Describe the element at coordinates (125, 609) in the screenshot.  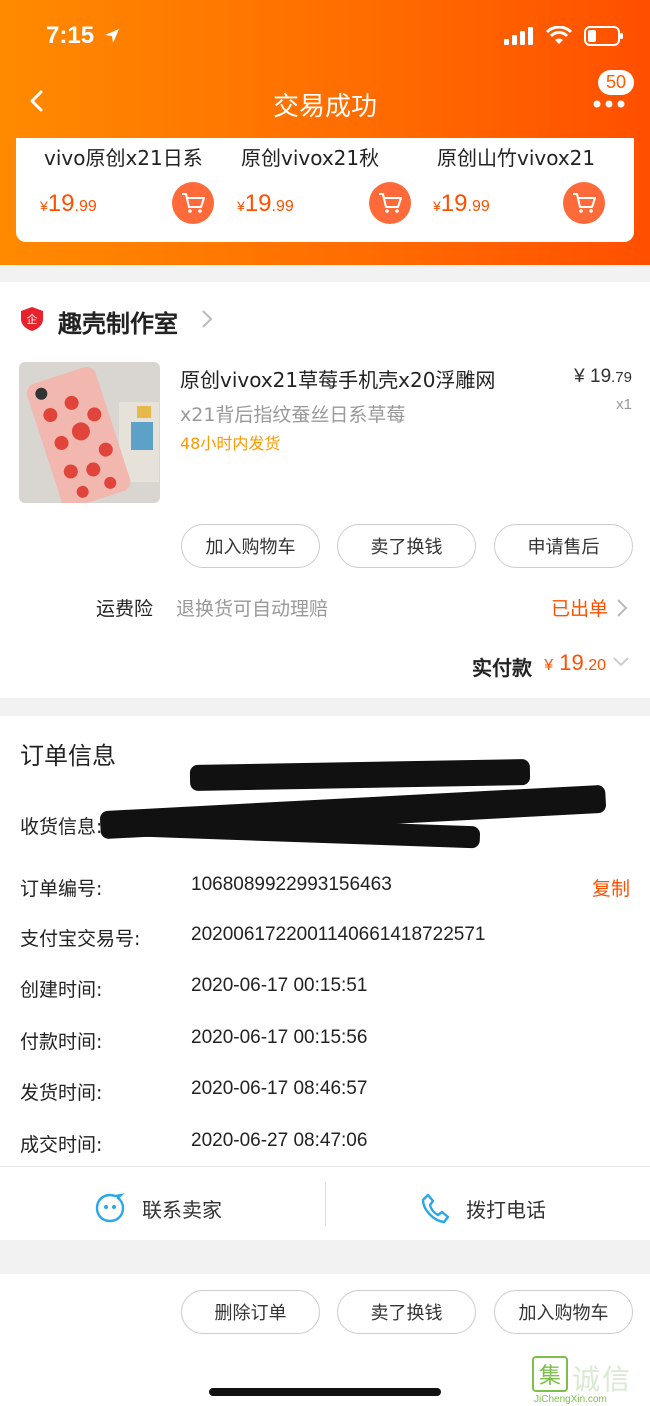
I see `shipping-insurance-label: 运费险` at that location.